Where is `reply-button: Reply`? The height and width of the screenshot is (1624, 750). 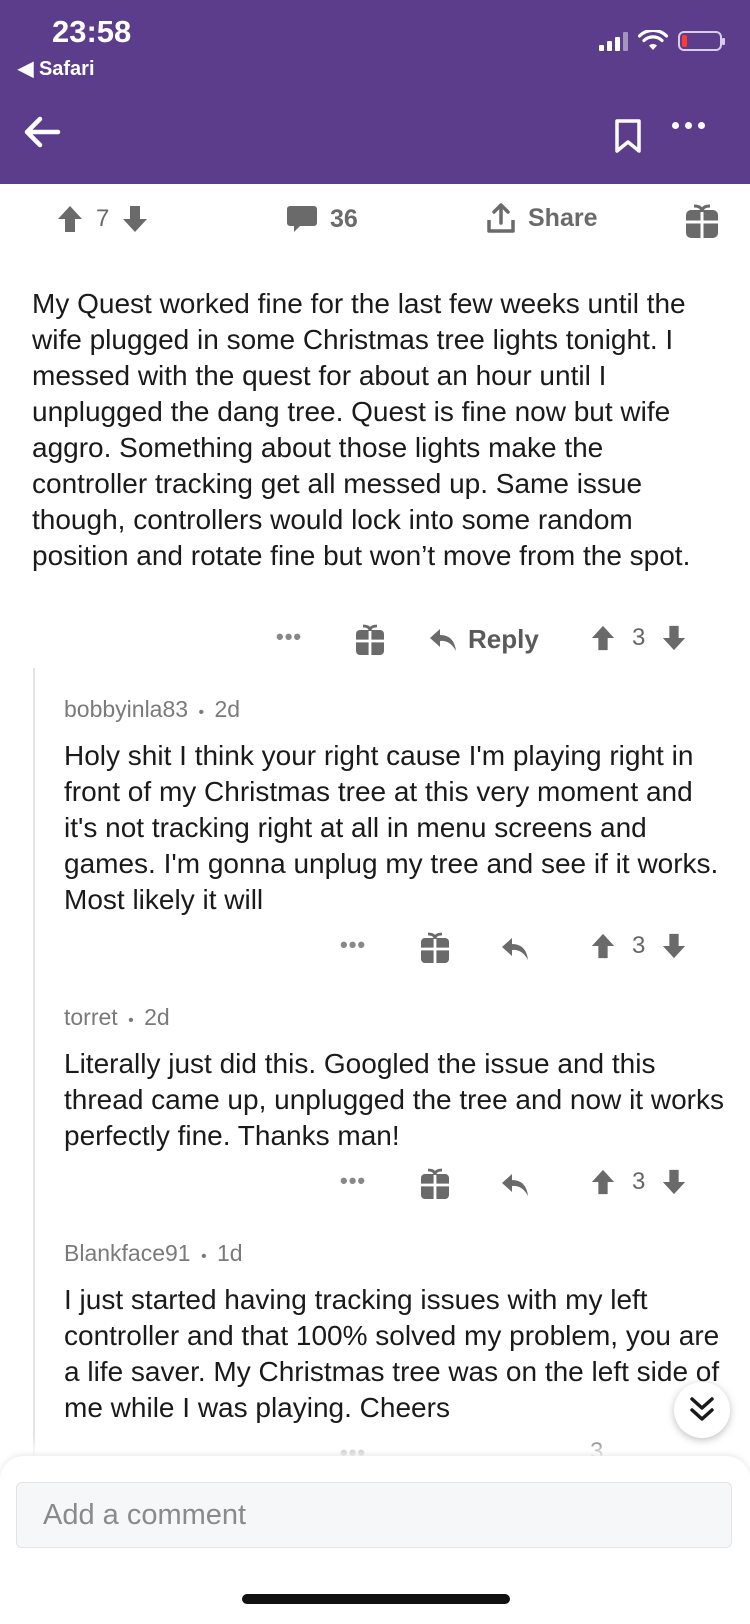
reply-button: Reply is located at coordinates (483, 639).